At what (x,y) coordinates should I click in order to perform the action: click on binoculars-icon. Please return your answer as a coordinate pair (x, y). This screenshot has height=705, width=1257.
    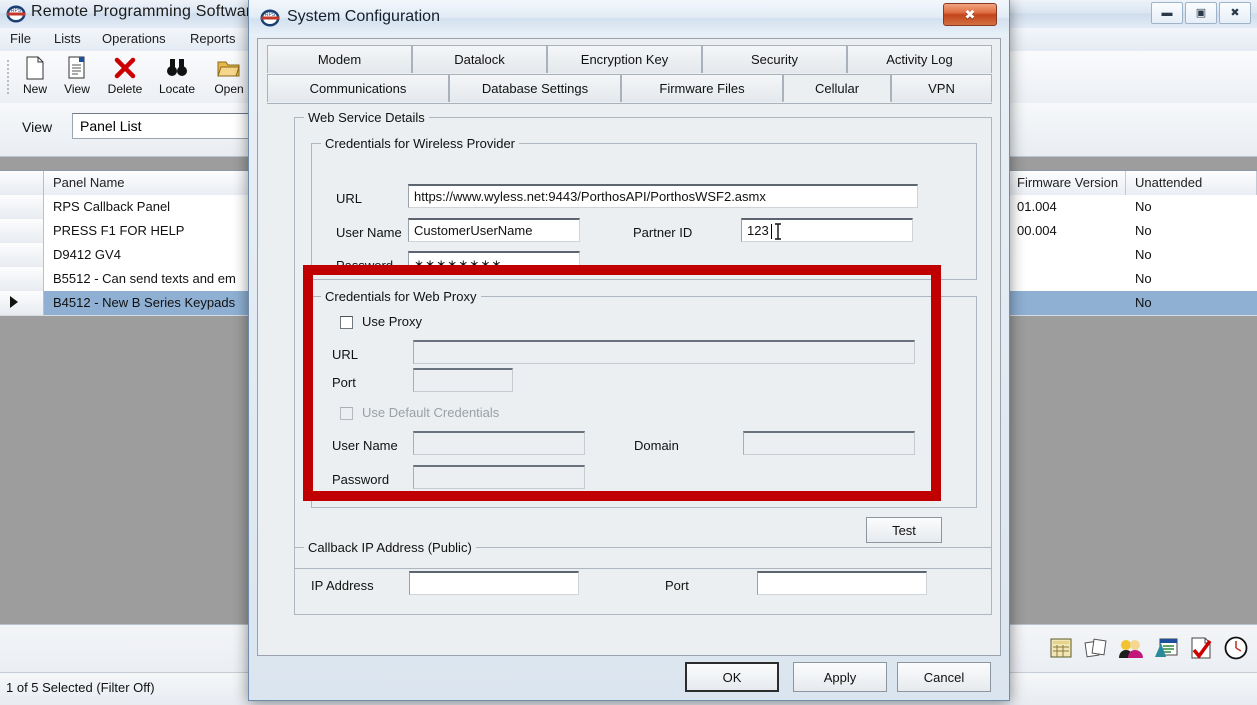
    Looking at the image, I should click on (177, 68).